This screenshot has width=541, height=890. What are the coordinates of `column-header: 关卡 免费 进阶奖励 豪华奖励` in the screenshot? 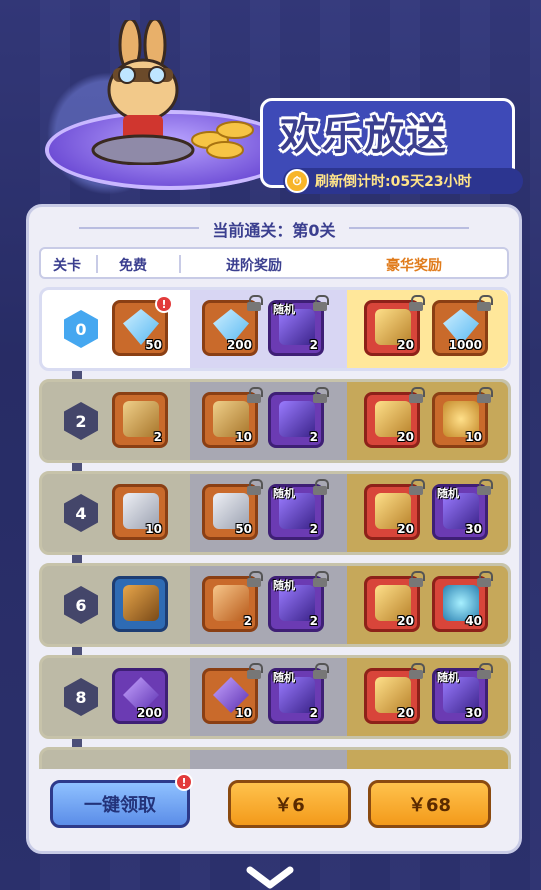 It's located at (274, 263).